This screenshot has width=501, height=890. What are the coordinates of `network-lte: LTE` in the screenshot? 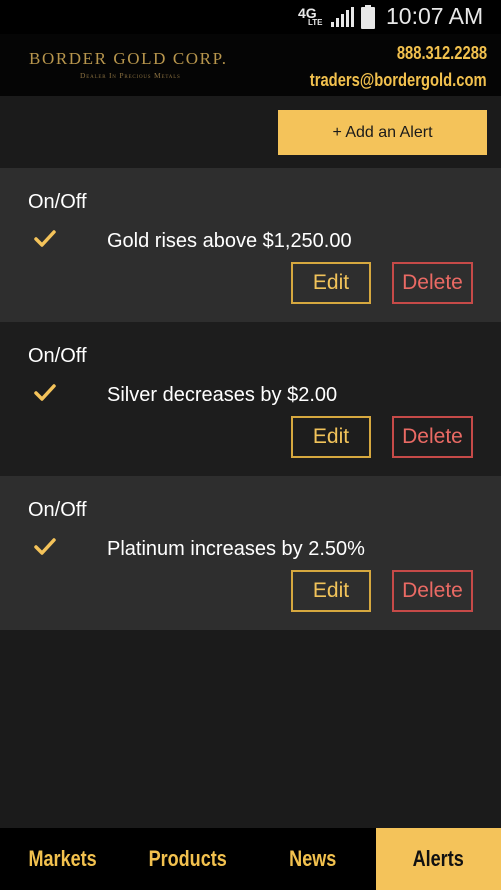 It's located at (315, 22).